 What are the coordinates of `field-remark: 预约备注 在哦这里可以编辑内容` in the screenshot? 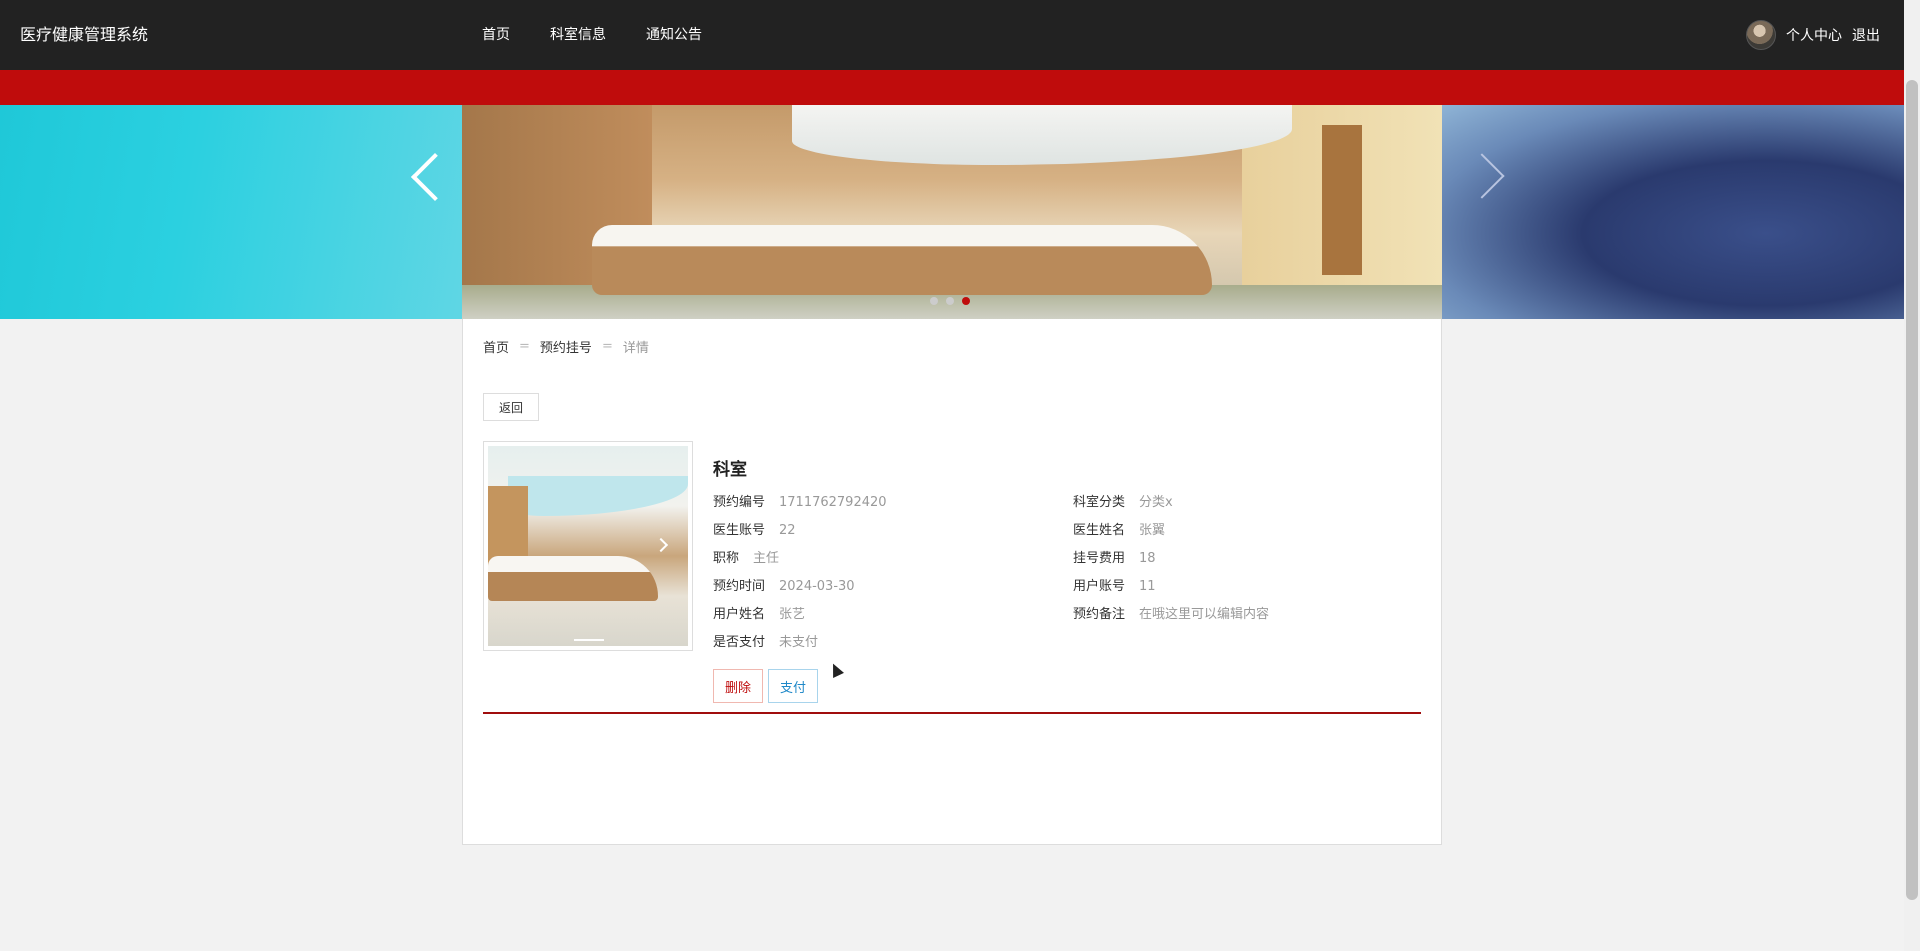 It's located at (1171, 612).